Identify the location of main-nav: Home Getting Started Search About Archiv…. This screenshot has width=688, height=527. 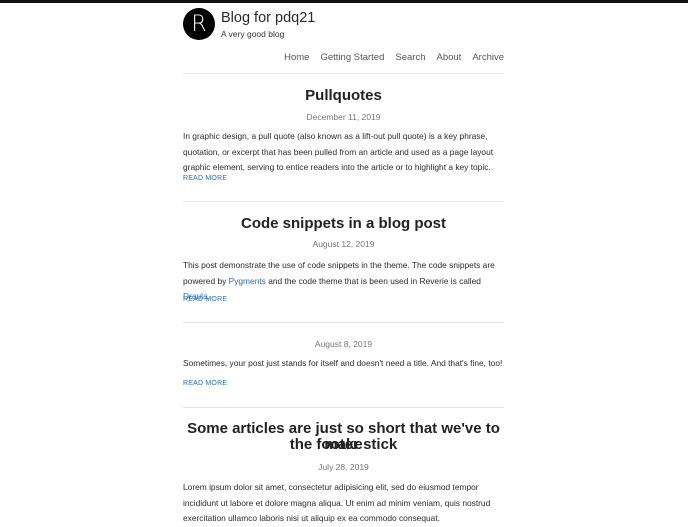
(394, 57).